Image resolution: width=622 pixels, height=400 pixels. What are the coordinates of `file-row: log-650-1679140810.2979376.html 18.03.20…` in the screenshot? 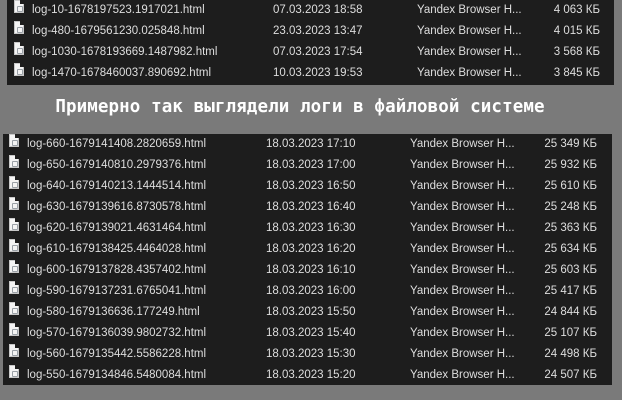 It's located at (307, 165).